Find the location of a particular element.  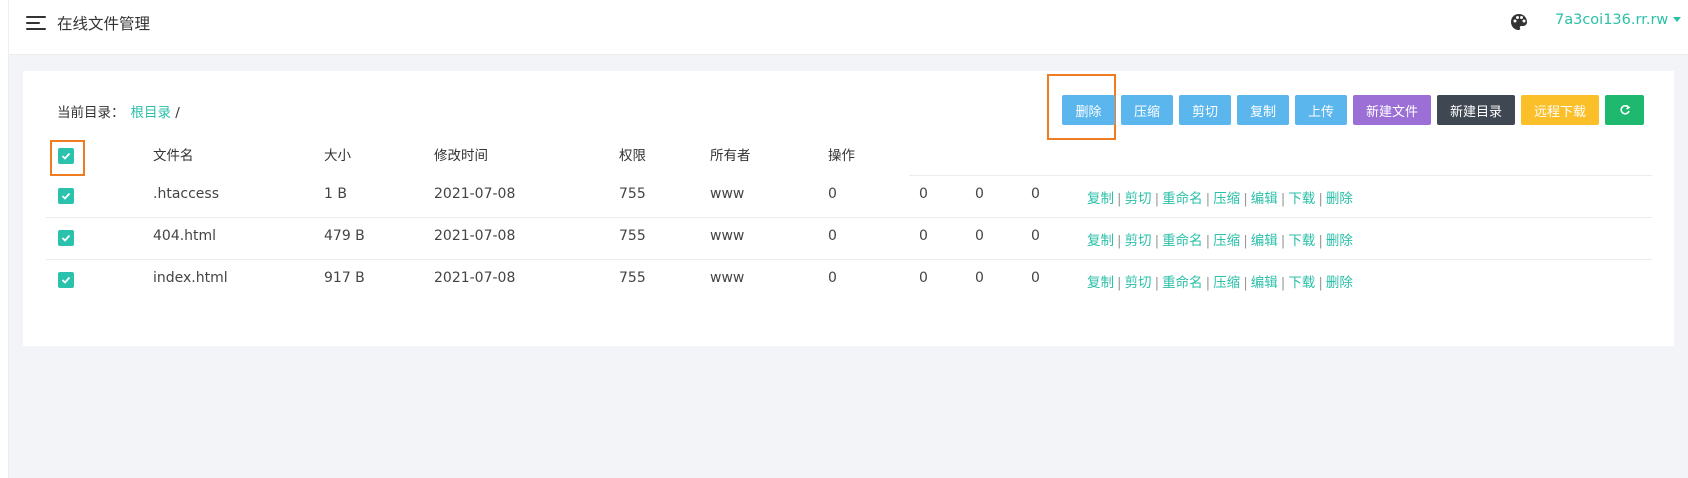

user-name: 7a3coi136.rr.rw is located at coordinates (1612, 20).